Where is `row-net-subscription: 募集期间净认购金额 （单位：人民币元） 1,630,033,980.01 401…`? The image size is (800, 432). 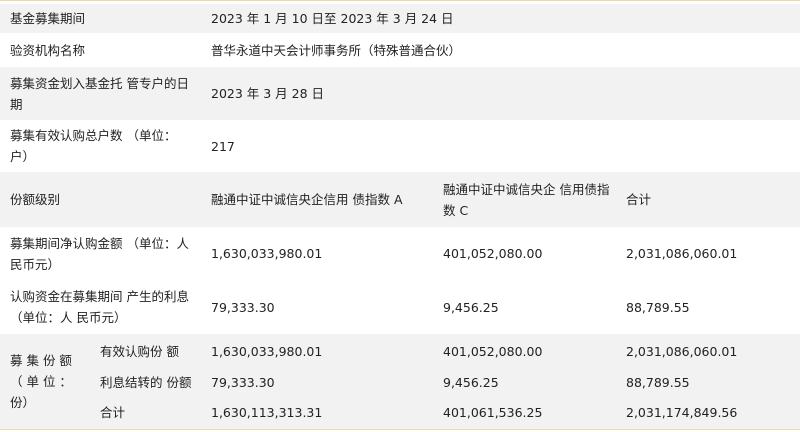 row-net-subscription: 募集期间净认购金额 （单位：人民币元） 1,630,033,980.01 401… is located at coordinates (400, 253).